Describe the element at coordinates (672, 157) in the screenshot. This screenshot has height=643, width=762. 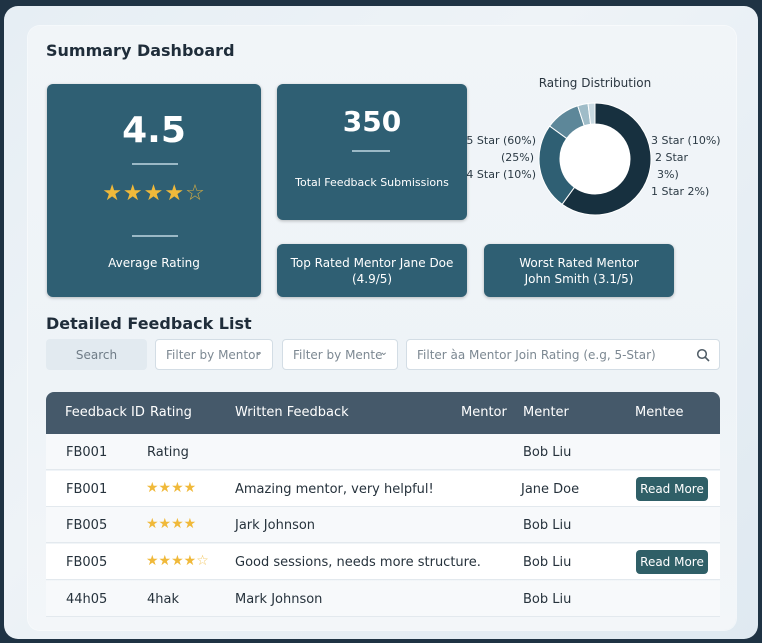
I see `legend-label: 2 Star` at that location.